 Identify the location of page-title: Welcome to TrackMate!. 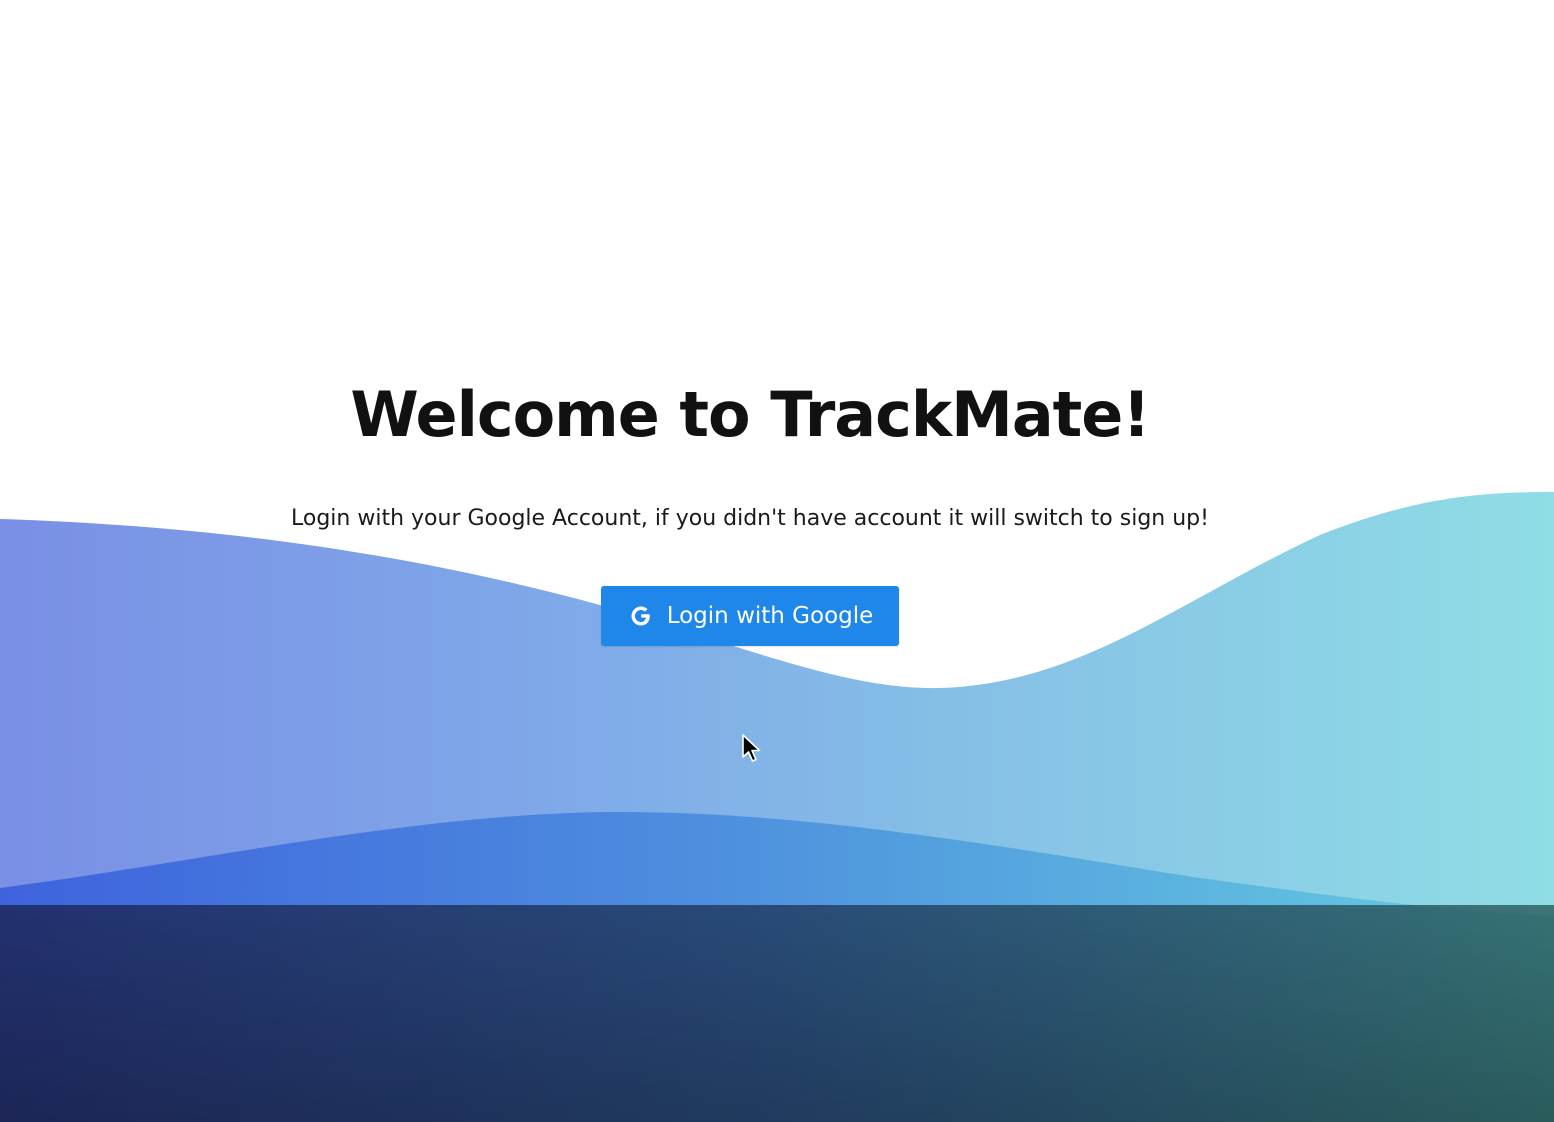
(750, 414).